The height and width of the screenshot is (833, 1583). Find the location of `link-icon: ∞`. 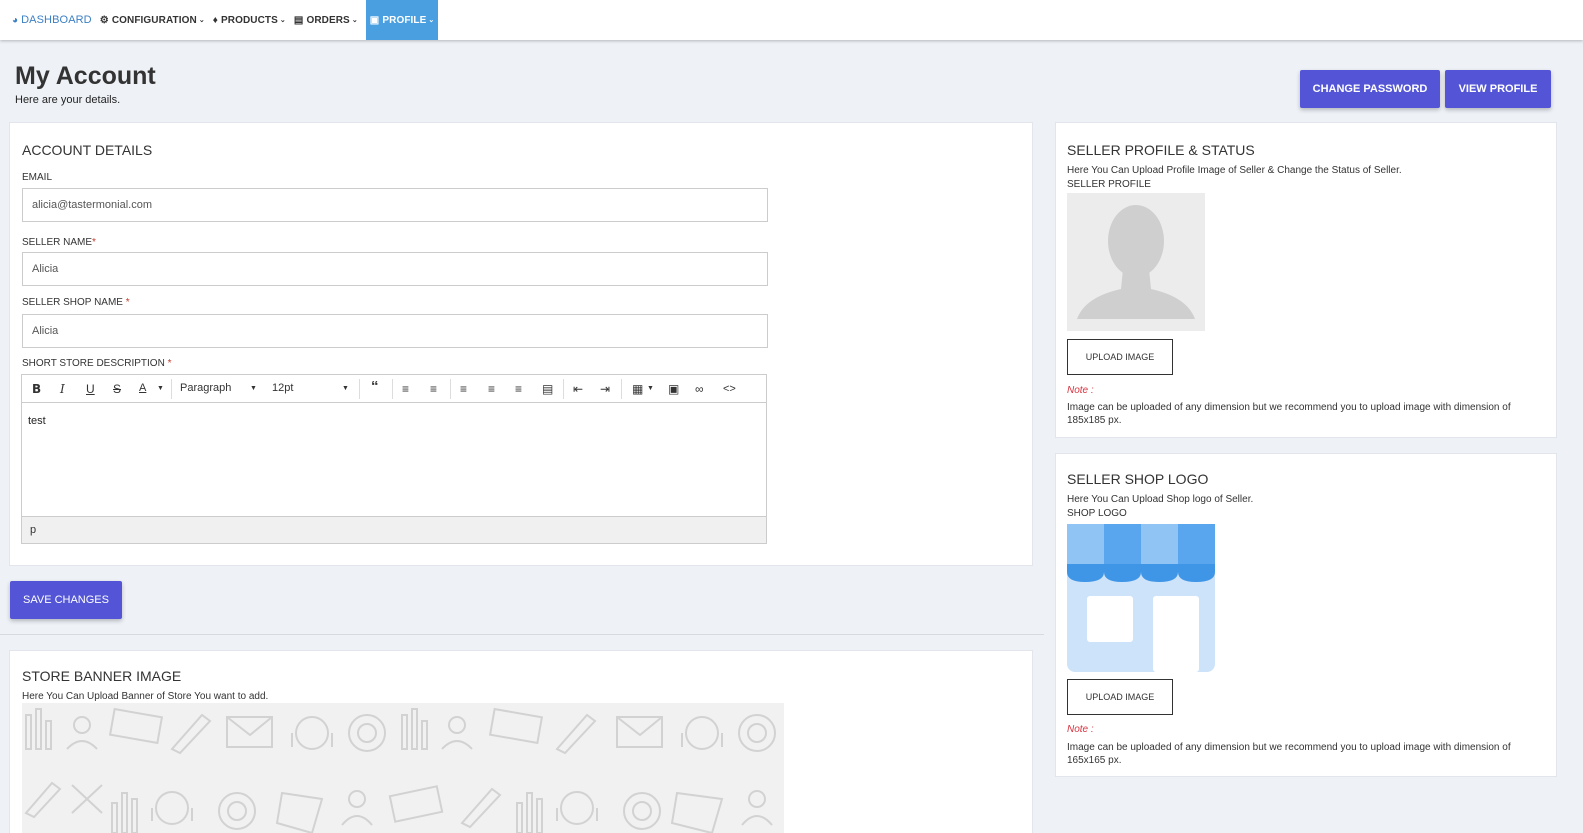

link-icon: ∞ is located at coordinates (699, 389).